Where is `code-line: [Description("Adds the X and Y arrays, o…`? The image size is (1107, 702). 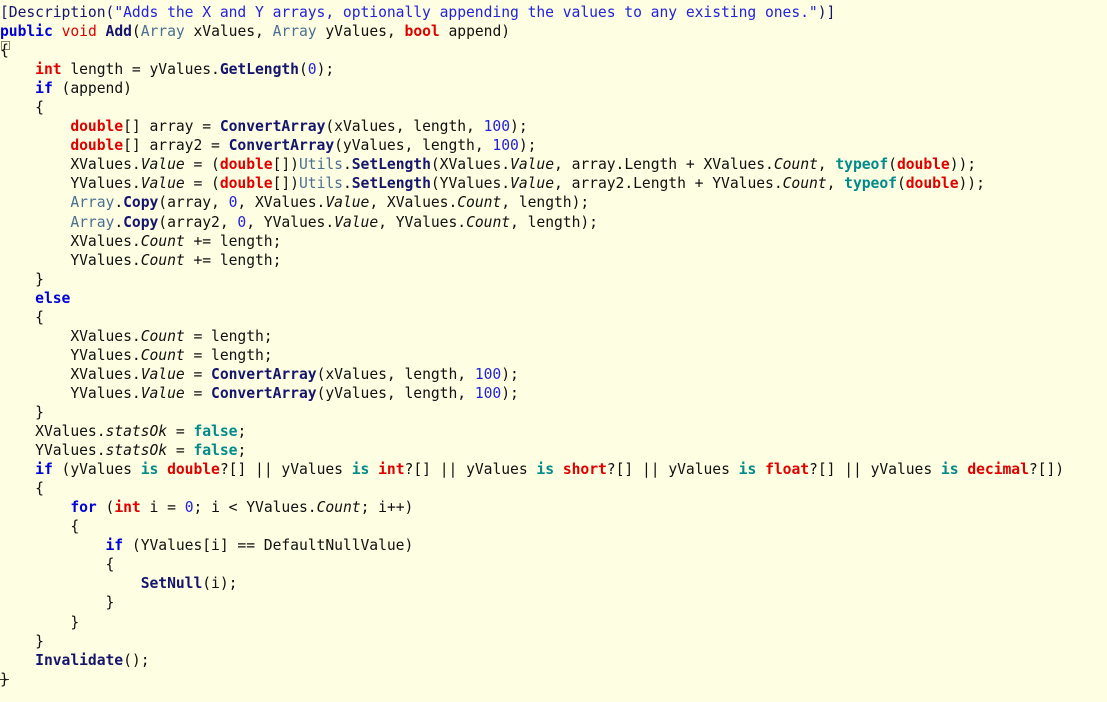 code-line: [Description("Adds the X and Y arrays, o… is located at coordinates (553, 12).